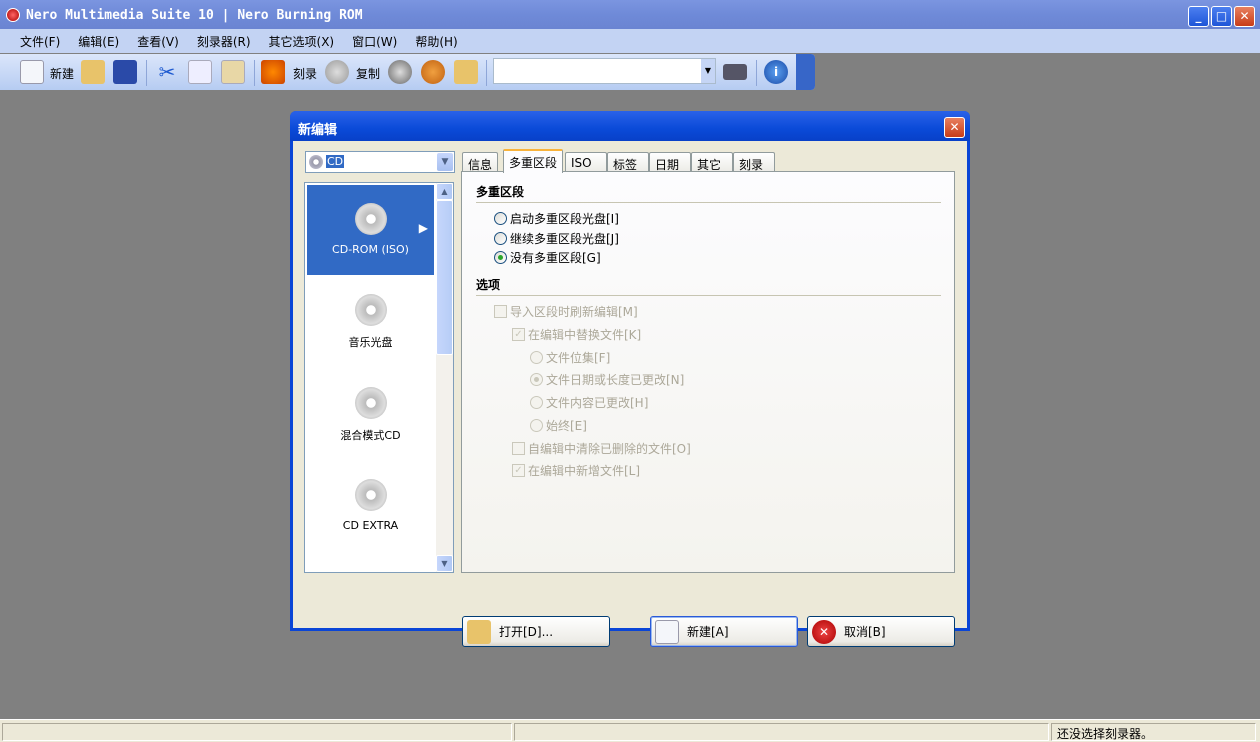  Describe the element at coordinates (233, 72) in the screenshot. I see `paste-icon` at that location.